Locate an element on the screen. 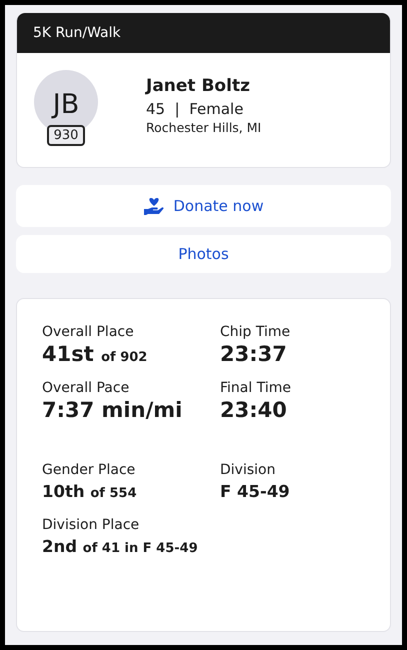 Image resolution: width=407 pixels, height=650 pixels. stat-value: 7:37 min/mi is located at coordinates (113, 410).